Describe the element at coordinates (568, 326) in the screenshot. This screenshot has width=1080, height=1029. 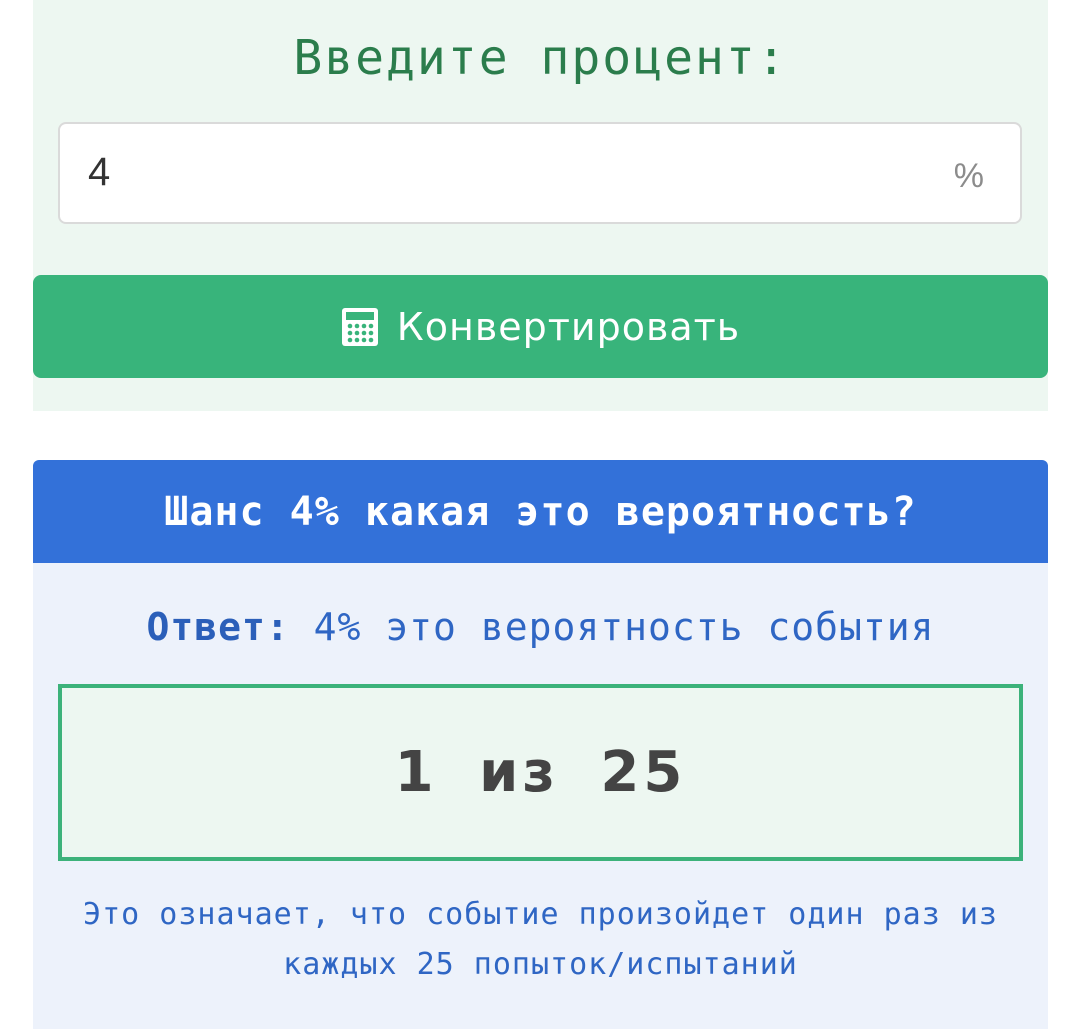
I see `convert-button-label: Конвертировать` at that location.